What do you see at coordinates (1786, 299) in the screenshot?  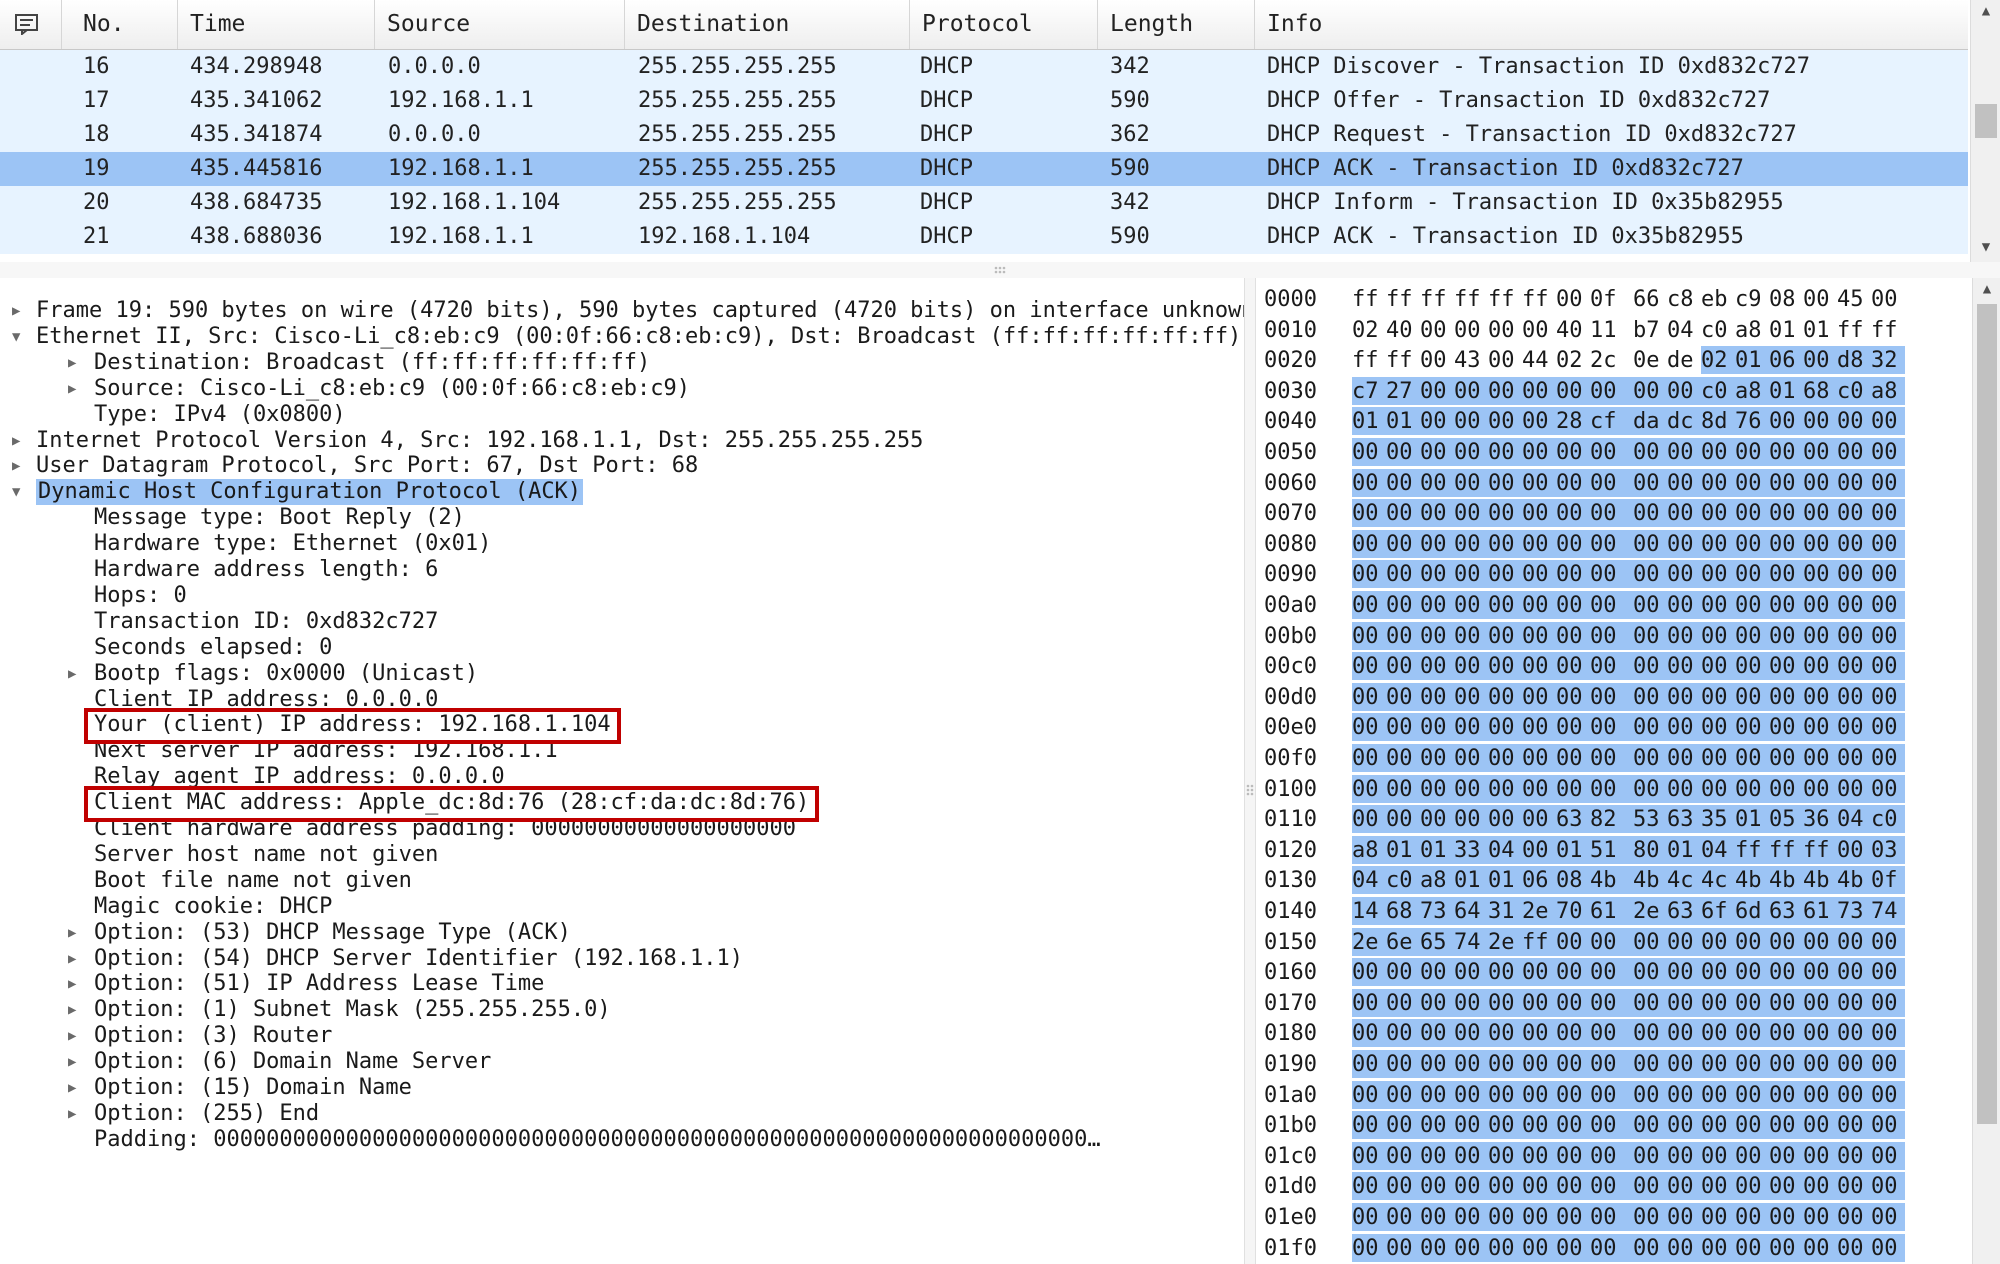 I see `hex-byte: 08` at bounding box center [1786, 299].